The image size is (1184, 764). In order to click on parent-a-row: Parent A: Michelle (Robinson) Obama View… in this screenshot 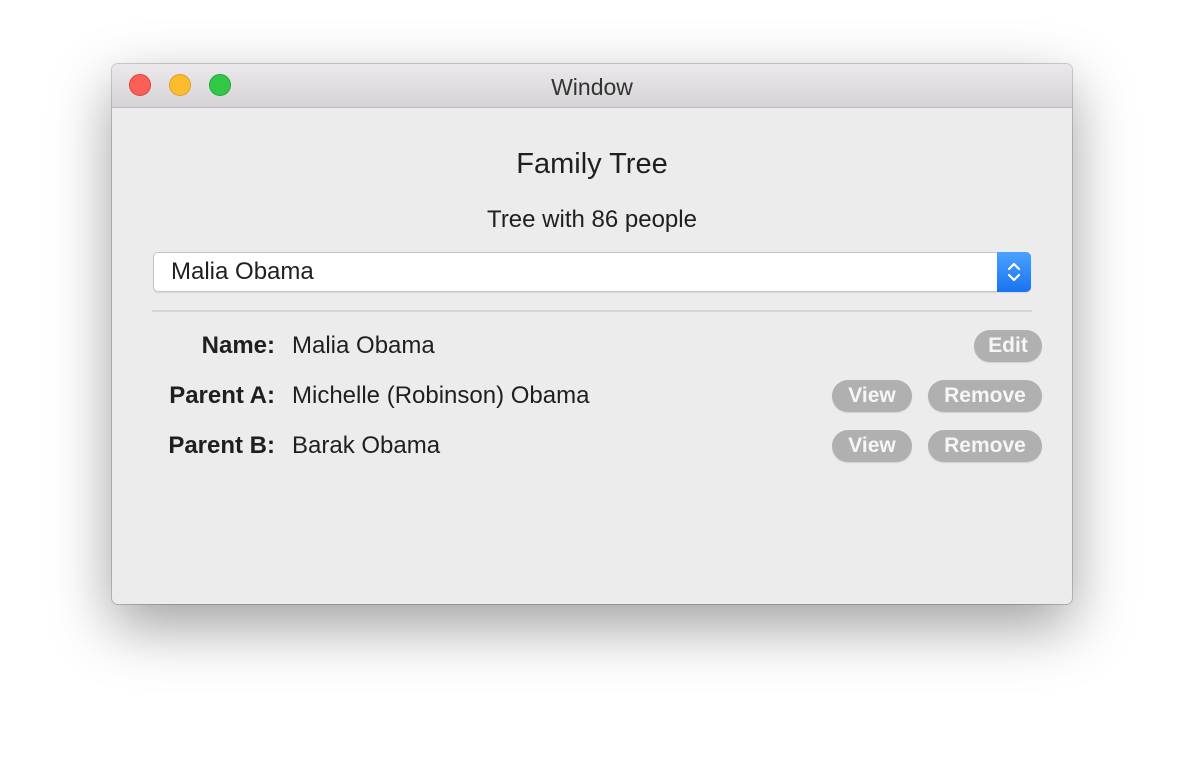, I will do `click(592, 396)`.